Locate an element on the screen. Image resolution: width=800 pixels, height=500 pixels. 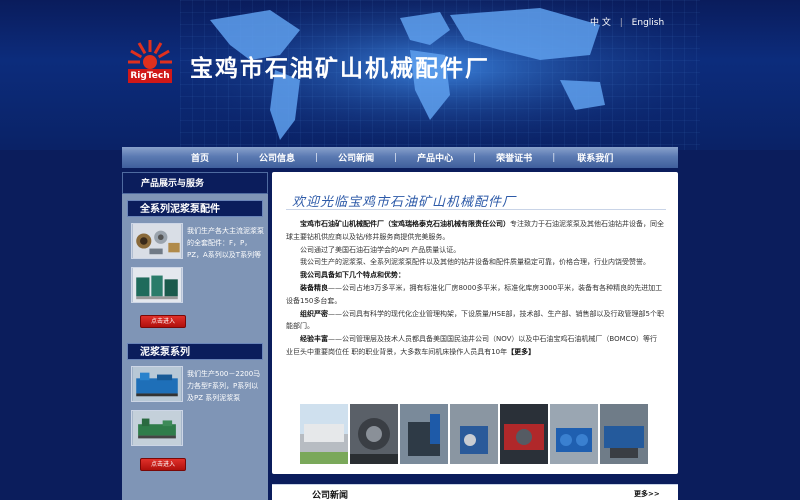
main-nav: 首页 | 公司信息 | 公司新闻 | 产品中心 | 荣誉证书 | 联系我们 is located at coordinates (400, 157).